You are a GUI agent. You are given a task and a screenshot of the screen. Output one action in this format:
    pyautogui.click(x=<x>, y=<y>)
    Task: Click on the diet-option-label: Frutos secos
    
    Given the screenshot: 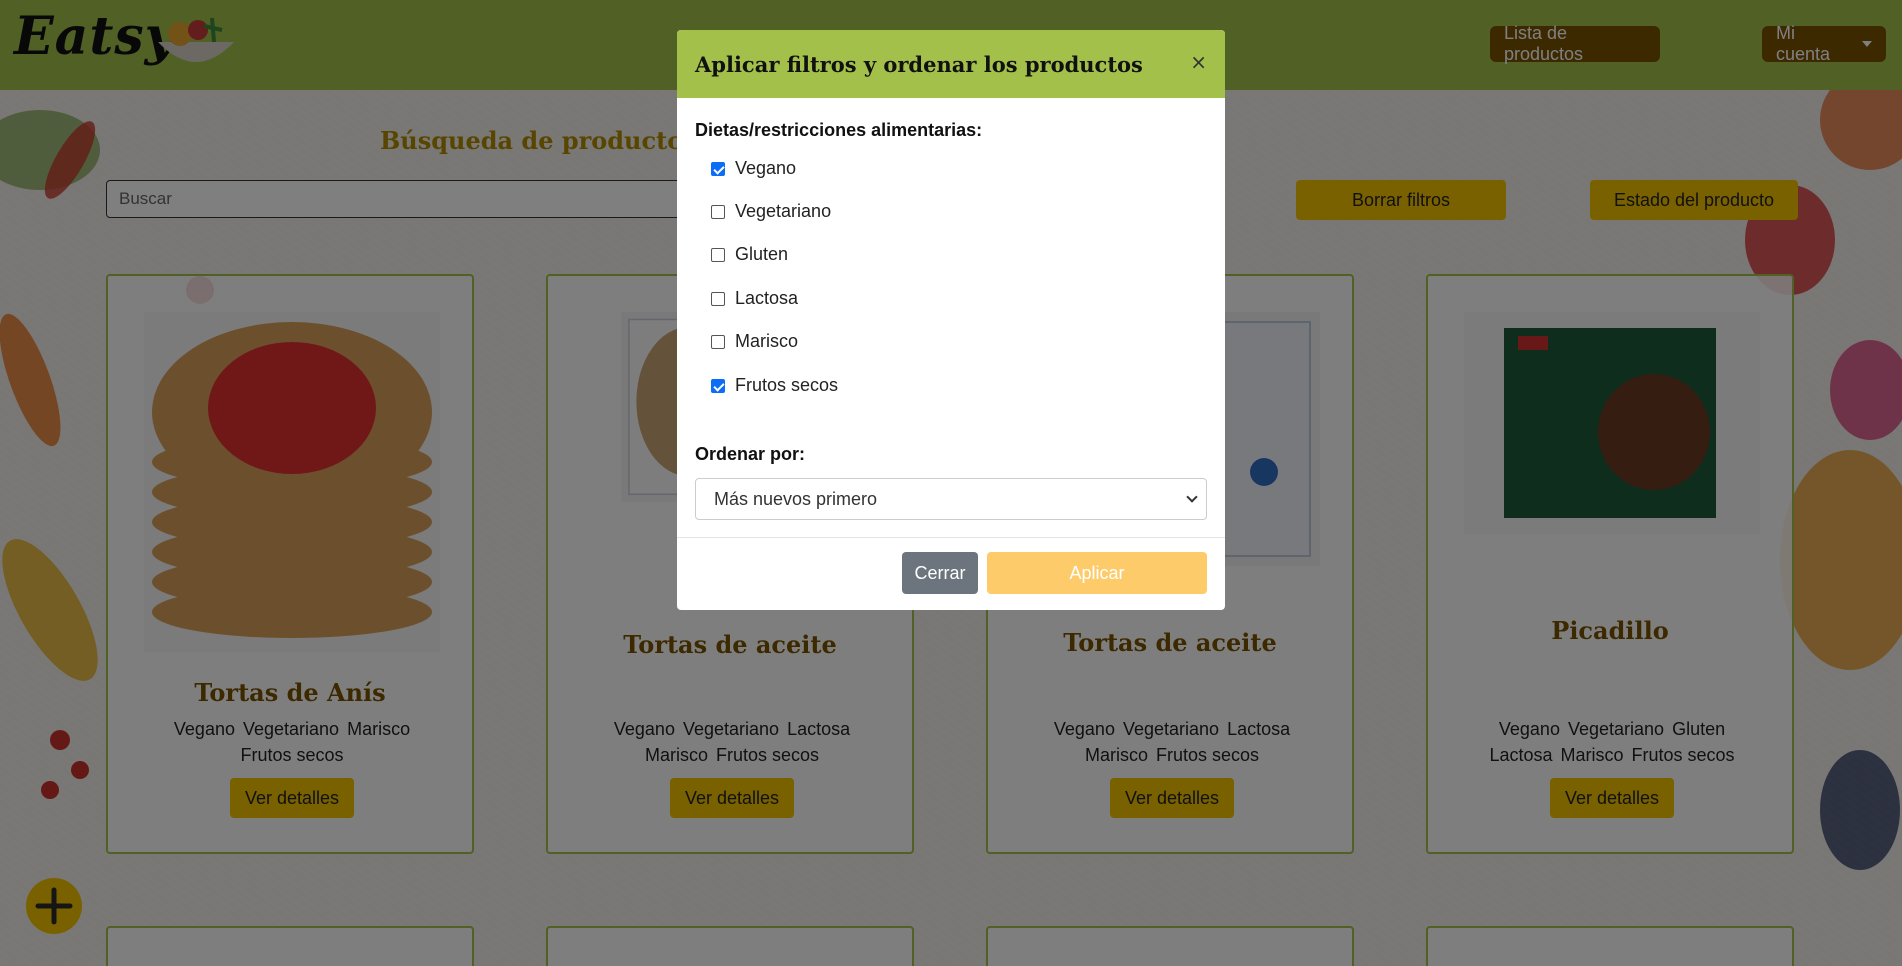 What is the action you would take?
    pyautogui.click(x=787, y=385)
    